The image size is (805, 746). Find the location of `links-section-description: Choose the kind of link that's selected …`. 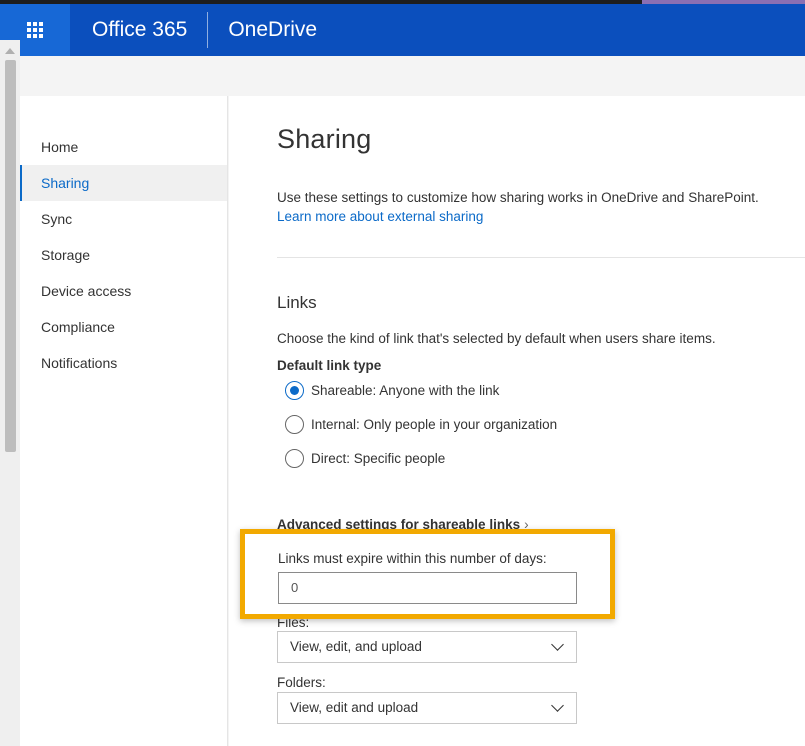

links-section-description: Choose the kind of link that's selected … is located at coordinates (496, 338).